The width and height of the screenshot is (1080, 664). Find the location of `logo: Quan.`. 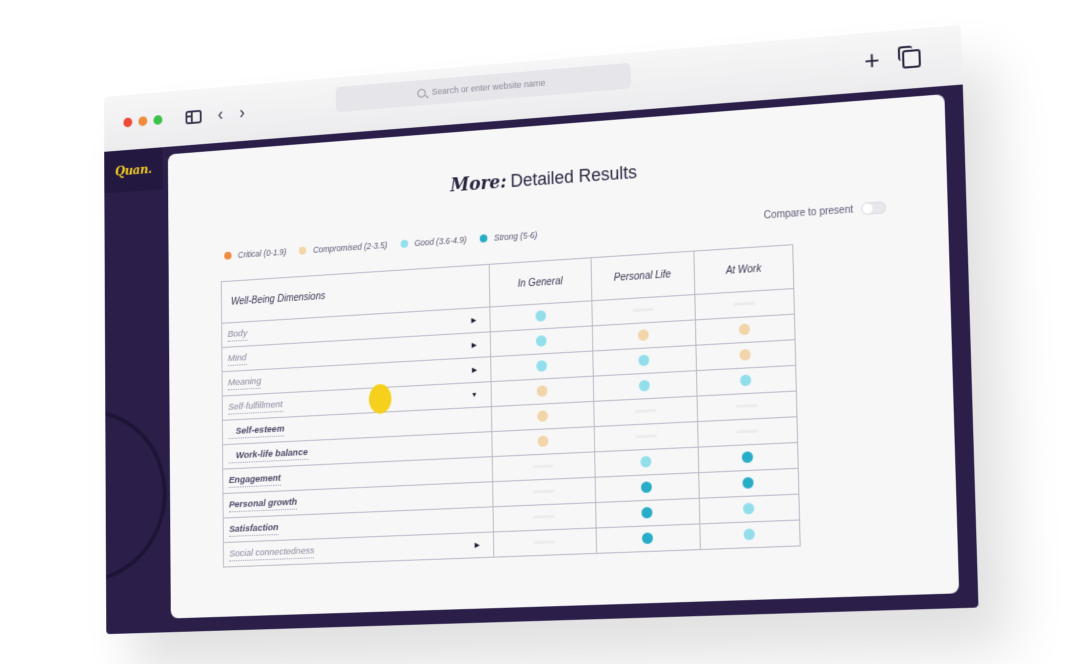

logo: Quan. is located at coordinates (133, 170).